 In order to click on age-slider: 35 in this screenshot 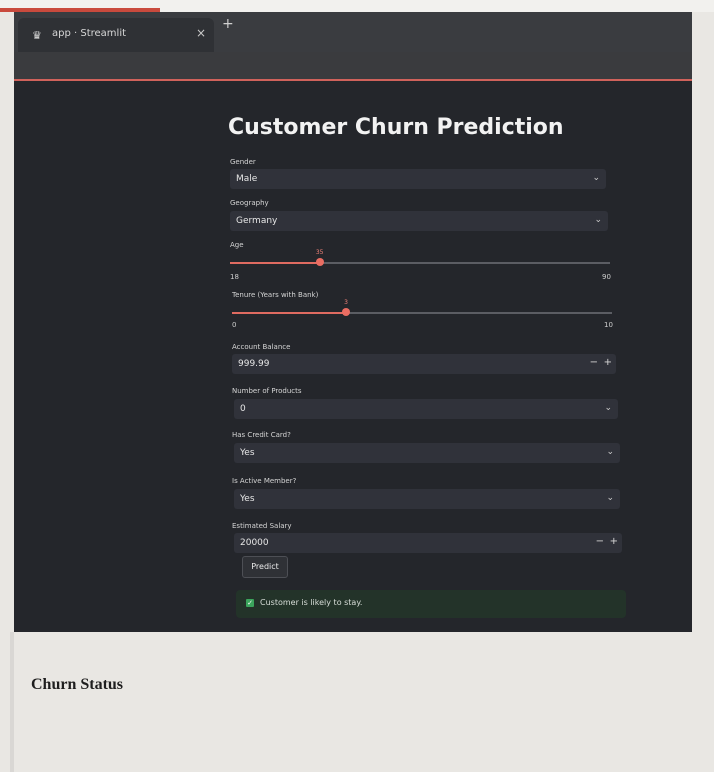, I will do `click(420, 259)`.